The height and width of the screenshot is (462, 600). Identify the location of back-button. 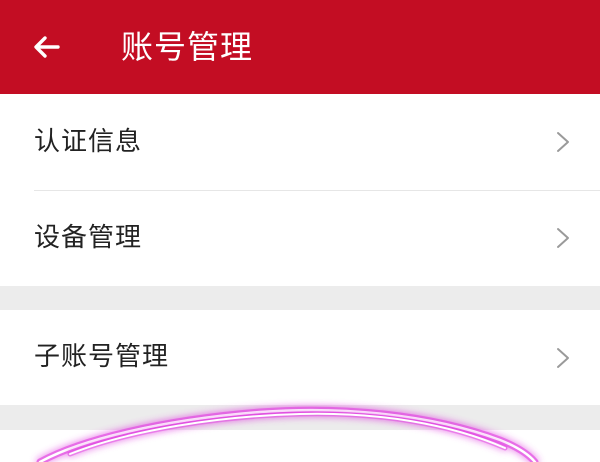
(47, 47).